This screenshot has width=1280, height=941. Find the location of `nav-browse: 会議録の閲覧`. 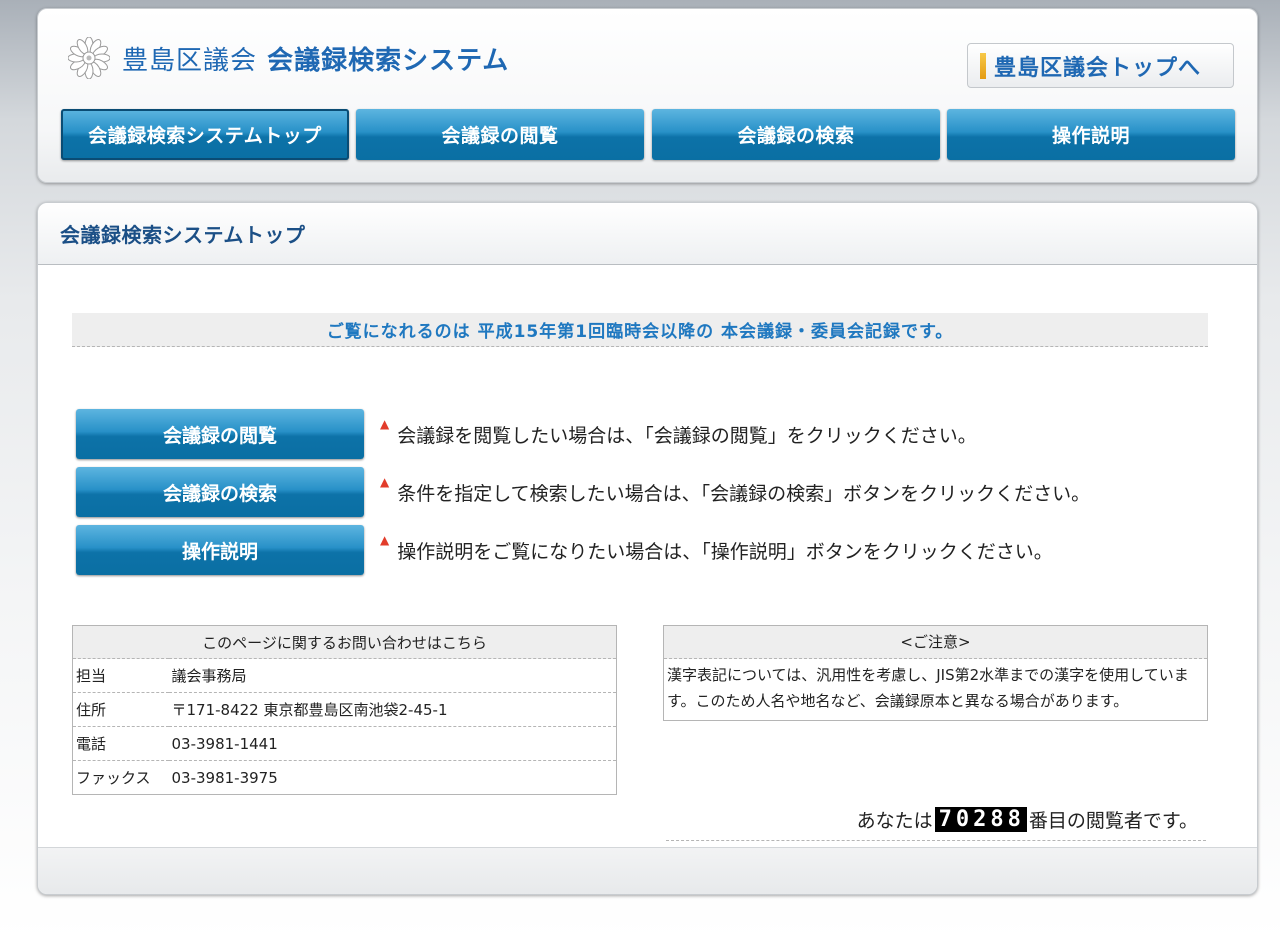

nav-browse: 会議録の閲覧 is located at coordinates (500, 134).